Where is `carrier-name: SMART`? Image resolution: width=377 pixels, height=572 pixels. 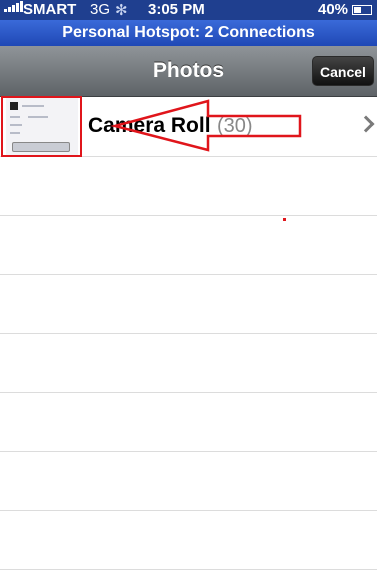 carrier-name: SMART is located at coordinates (50, 9).